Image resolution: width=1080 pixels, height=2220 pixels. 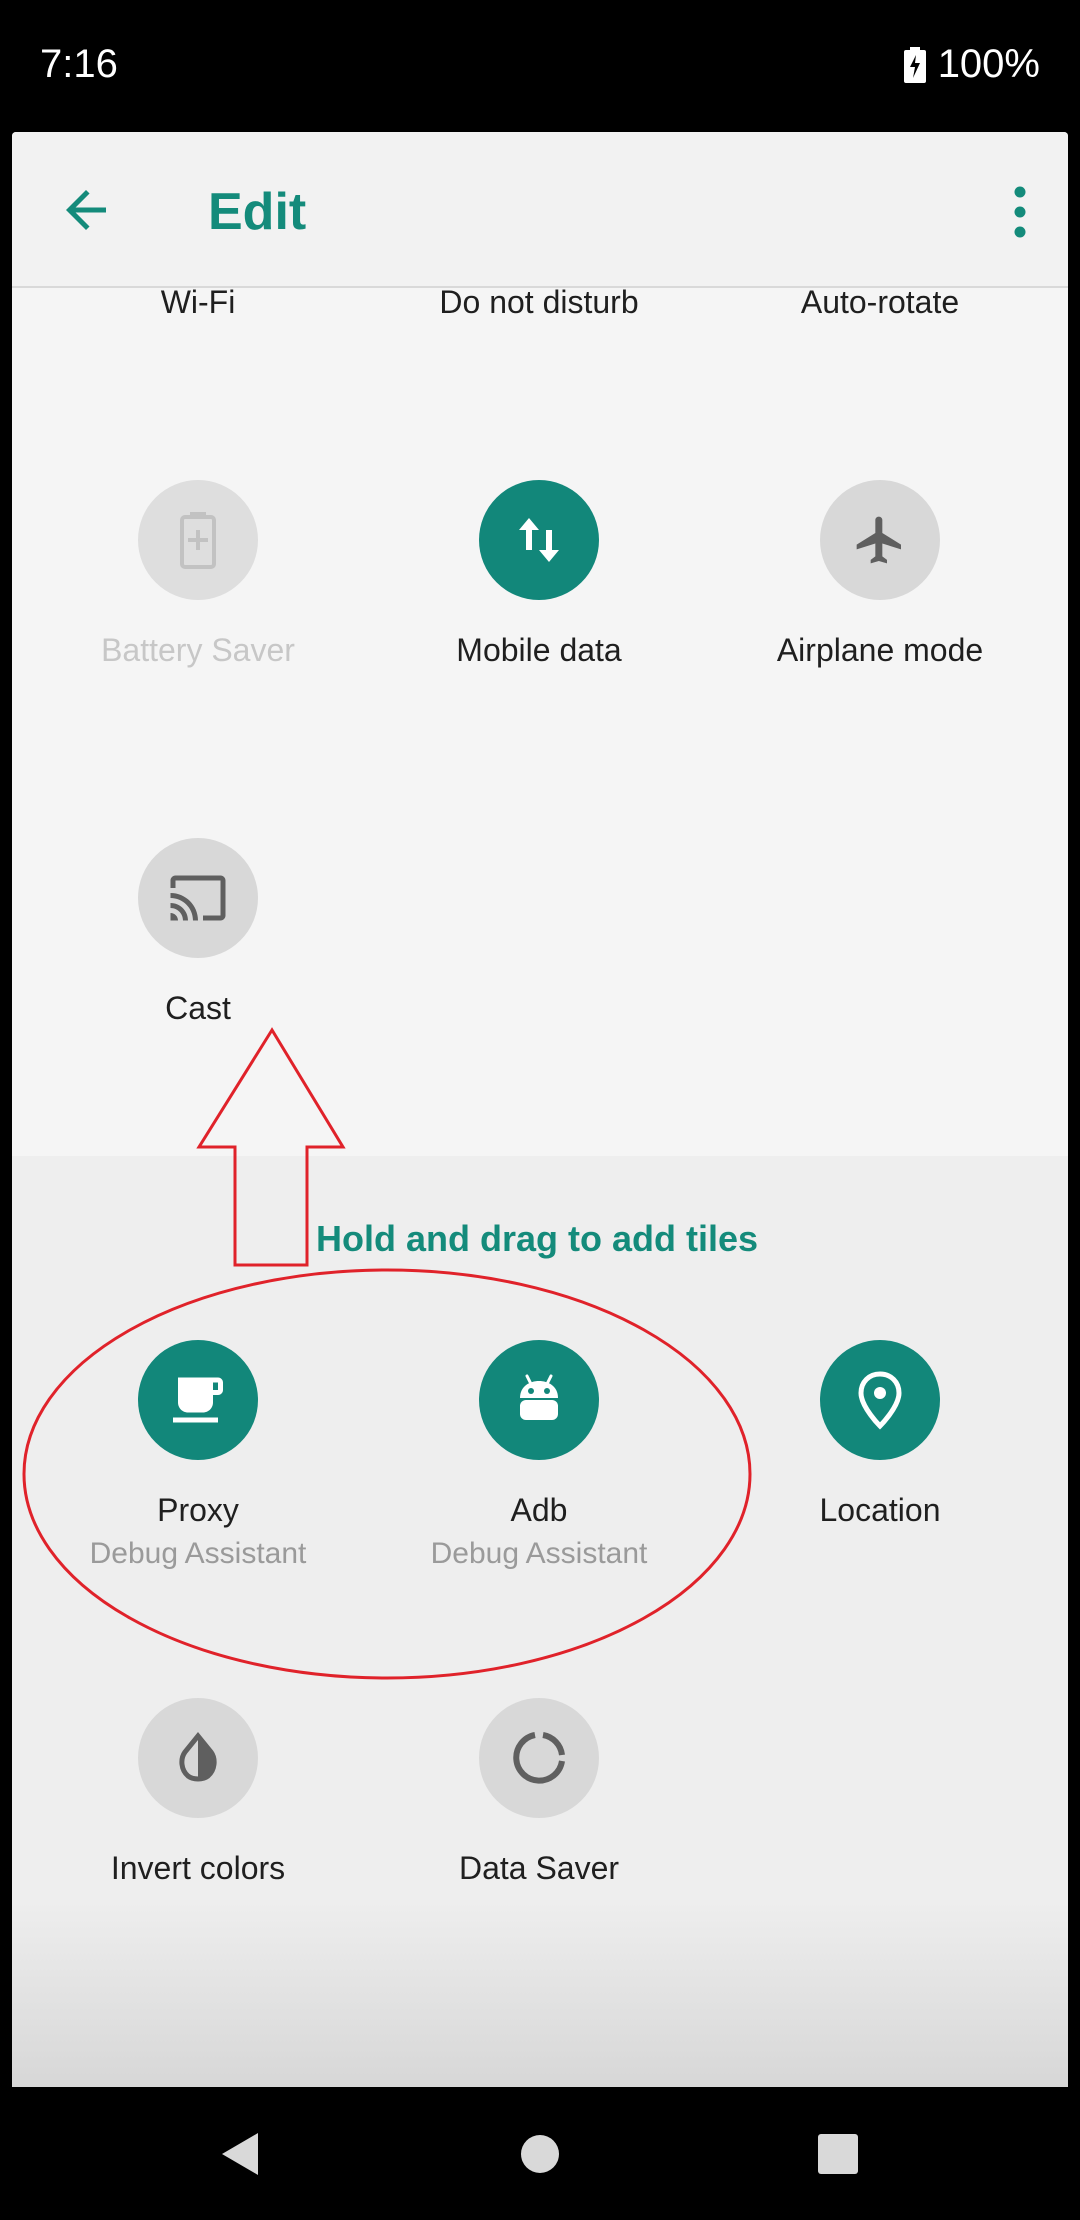 What do you see at coordinates (880, 540) in the screenshot?
I see `airplane-icon` at bounding box center [880, 540].